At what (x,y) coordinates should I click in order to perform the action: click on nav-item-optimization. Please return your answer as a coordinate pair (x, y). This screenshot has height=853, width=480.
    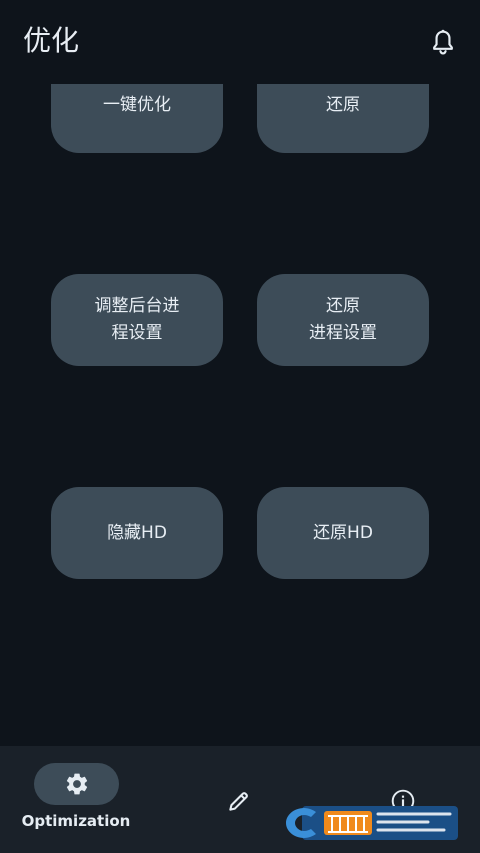
    Looking at the image, I should click on (76, 784).